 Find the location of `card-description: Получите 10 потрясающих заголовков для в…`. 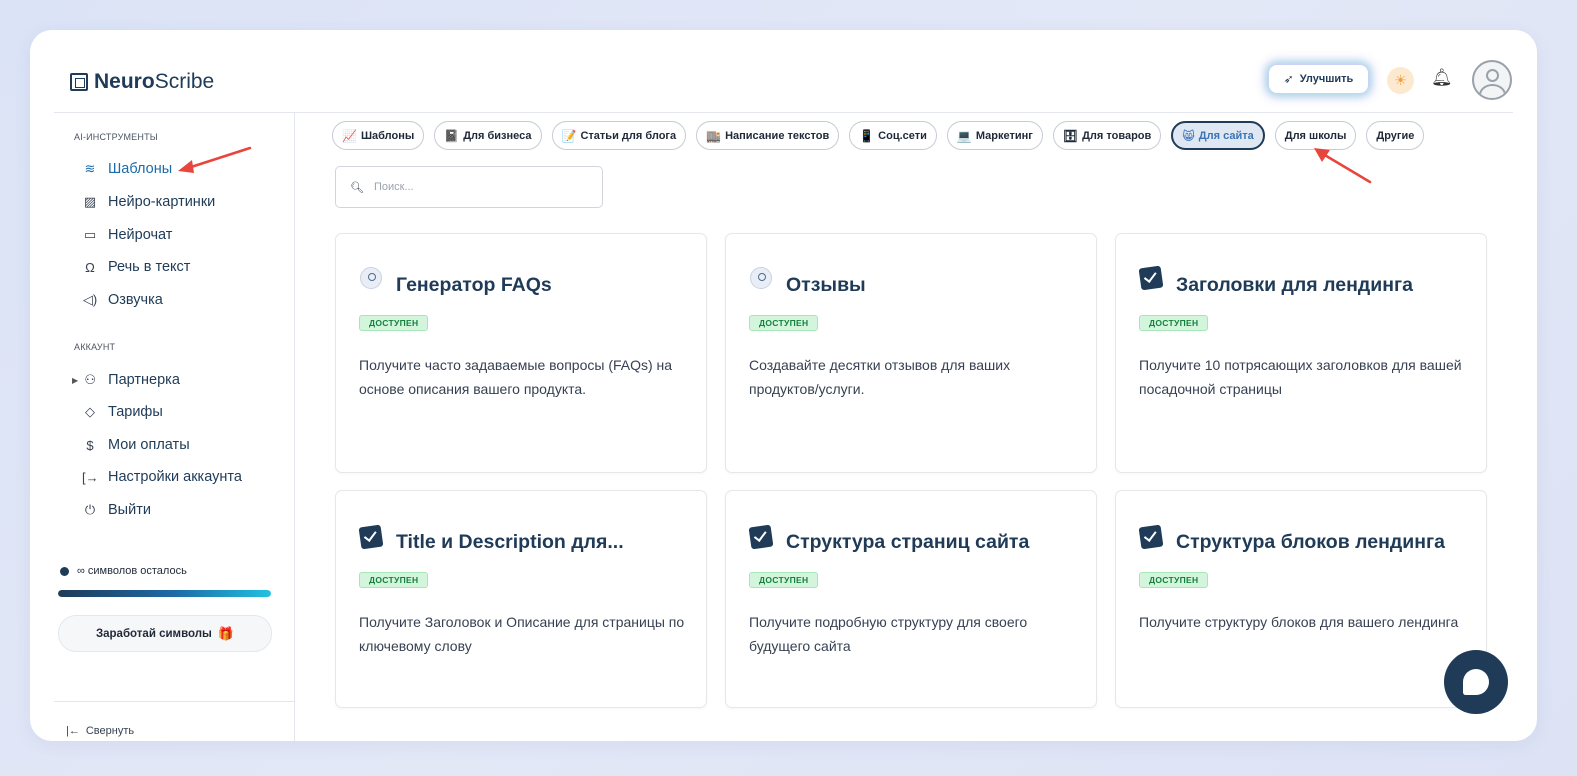

card-description: Получите 10 потрясающих заголовков для в… is located at coordinates (1300, 377).